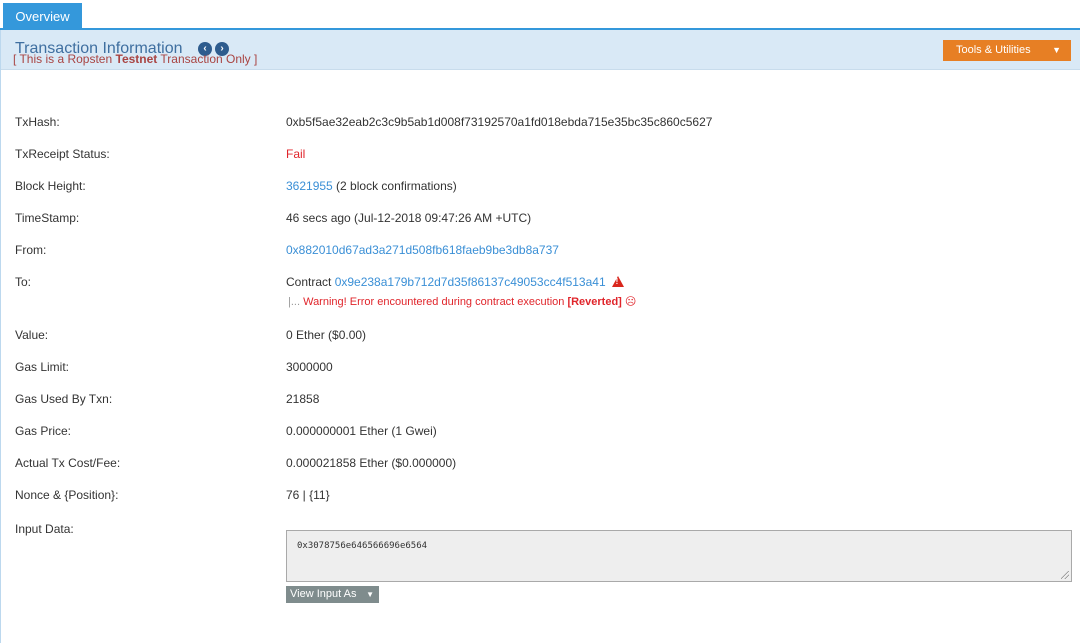 This screenshot has height=643, width=1080. What do you see at coordinates (371, 463) in the screenshot?
I see `tx-cost-value: 0.000021858 Ether ($0.000000)` at bounding box center [371, 463].